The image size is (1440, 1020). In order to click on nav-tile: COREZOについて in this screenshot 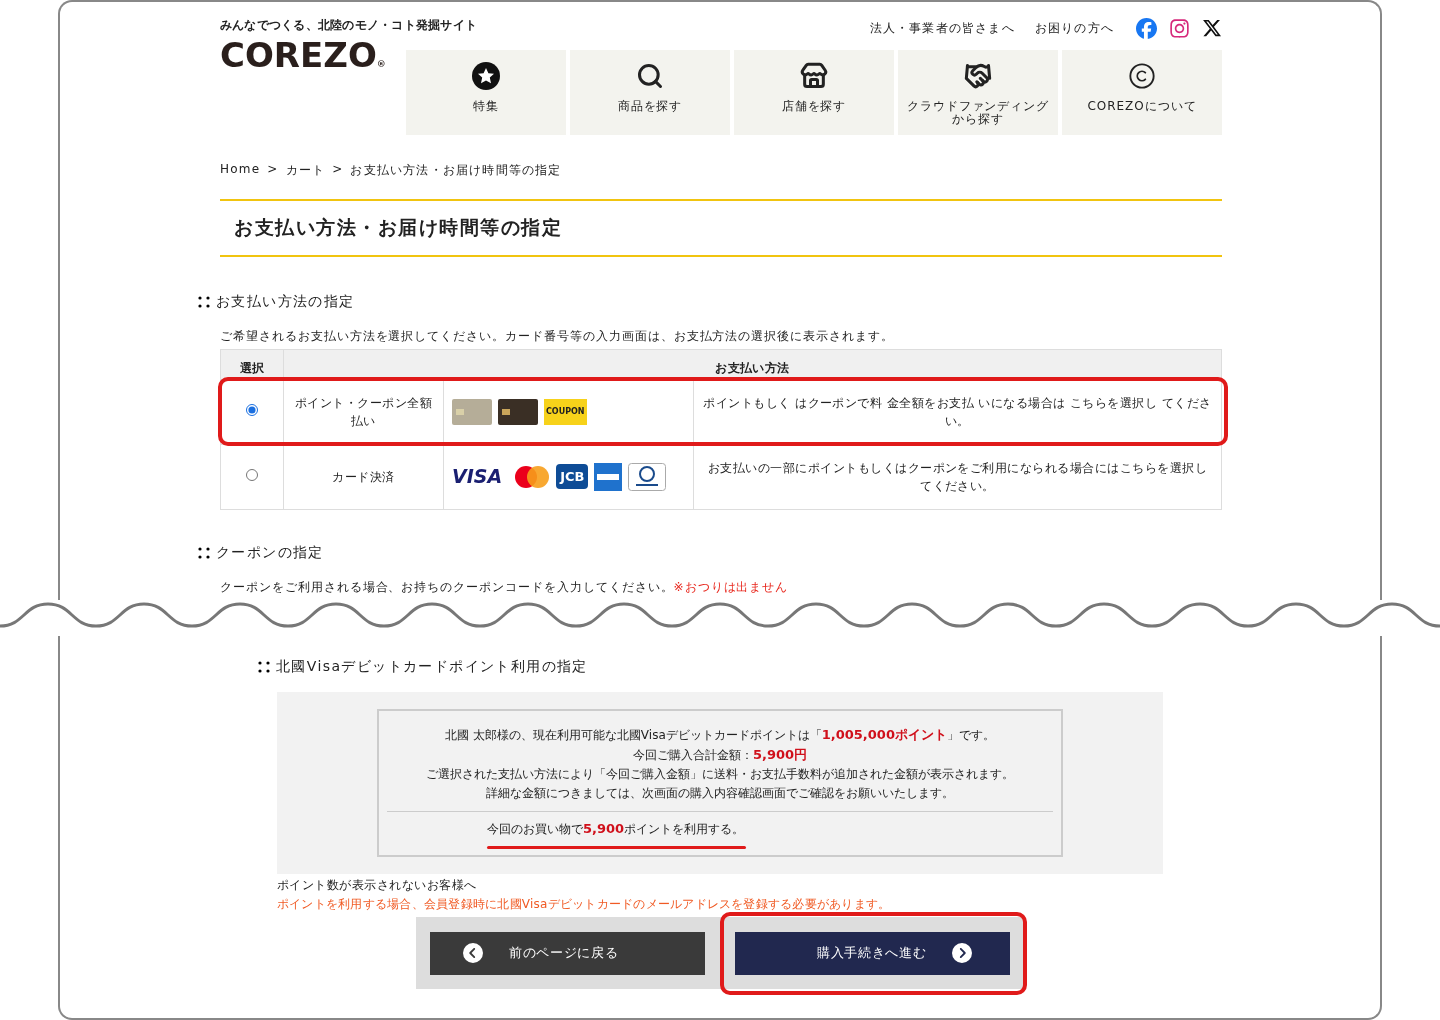, I will do `click(1142, 92)`.